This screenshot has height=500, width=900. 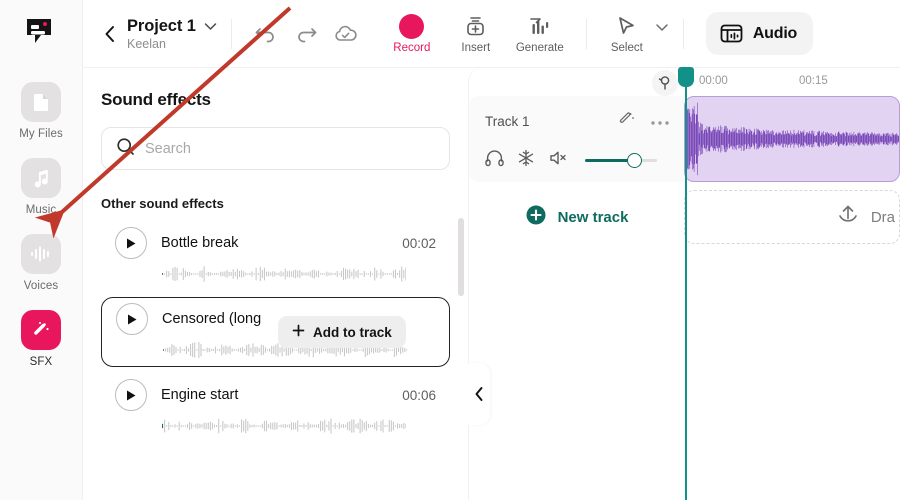 I want to click on sfx-duration: 00:02, so click(x=419, y=243).